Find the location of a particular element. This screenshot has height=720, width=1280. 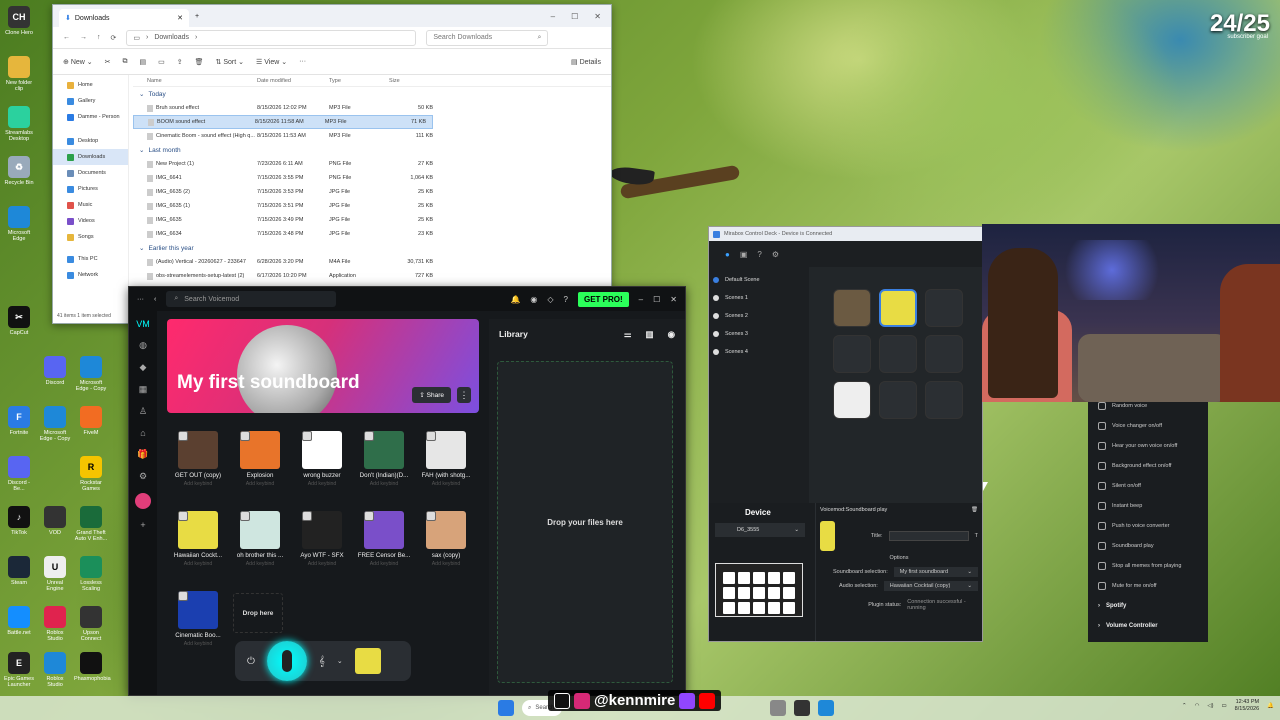

desktop-icon: New folder clip is located at coordinates (19, 74).